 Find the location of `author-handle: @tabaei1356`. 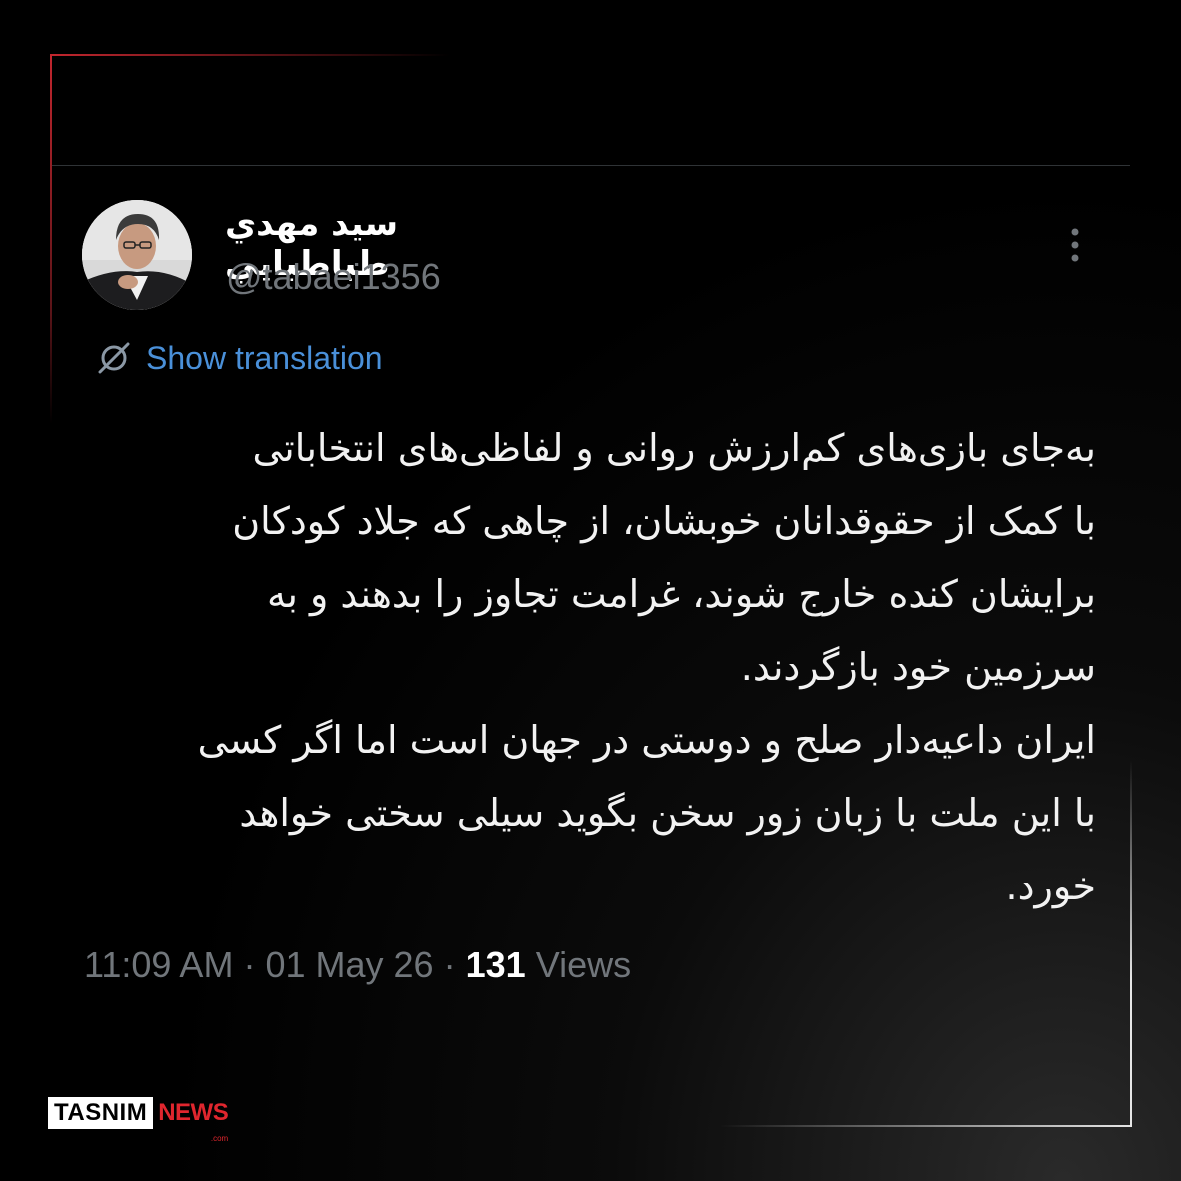

author-handle: @tabaei1356 is located at coordinates (333, 277).